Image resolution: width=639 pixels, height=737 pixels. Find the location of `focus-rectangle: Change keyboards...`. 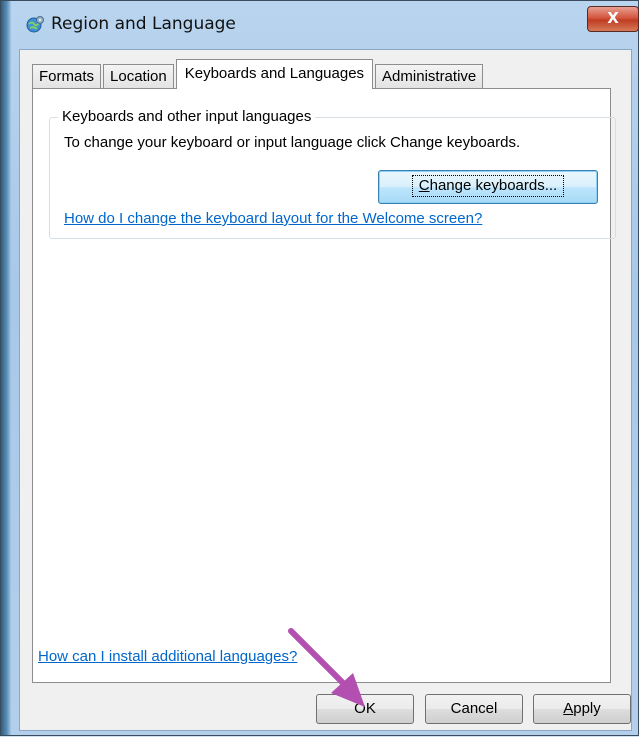

focus-rectangle: Change keyboards... is located at coordinates (488, 186).